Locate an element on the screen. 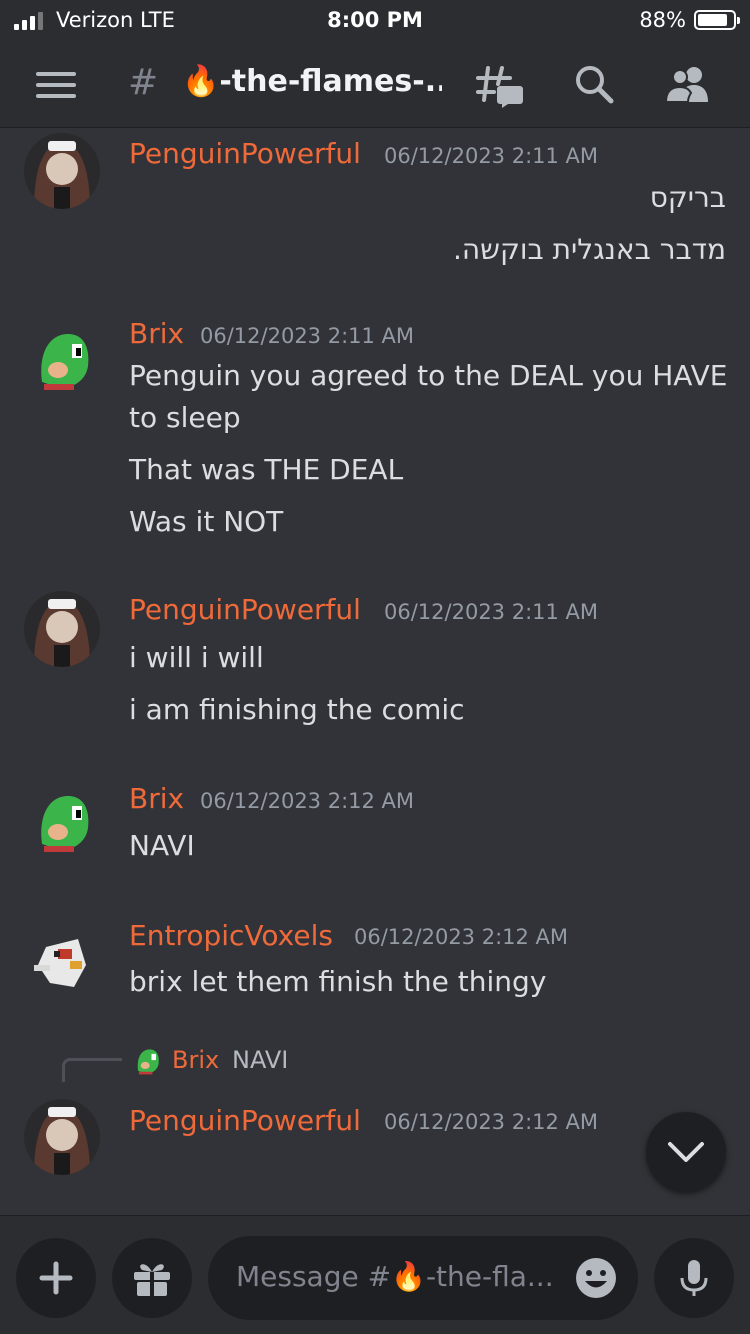 Image resolution: width=750 pixels, height=1334 pixels. status-bar: Verizon LTE 8:00 PM 88% is located at coordinates (375, 20).